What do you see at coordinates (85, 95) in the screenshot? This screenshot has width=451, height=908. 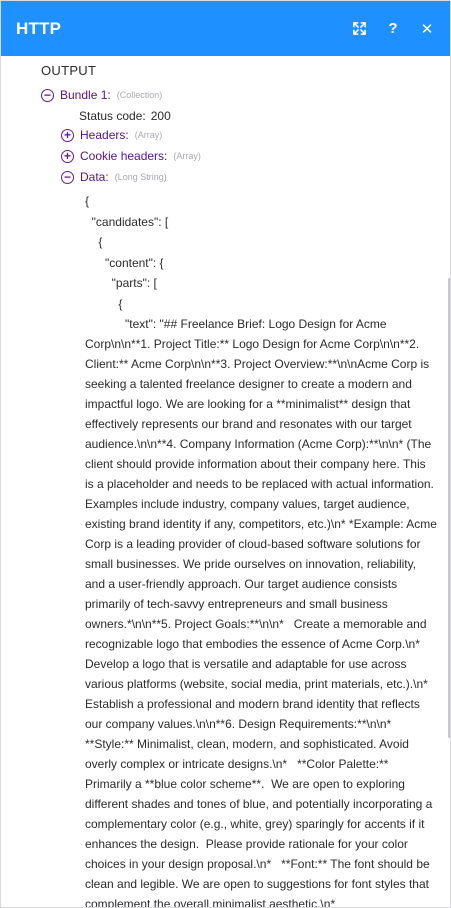 I see `bundle-label: Bundle 1:` at bounding box center [85, 95].